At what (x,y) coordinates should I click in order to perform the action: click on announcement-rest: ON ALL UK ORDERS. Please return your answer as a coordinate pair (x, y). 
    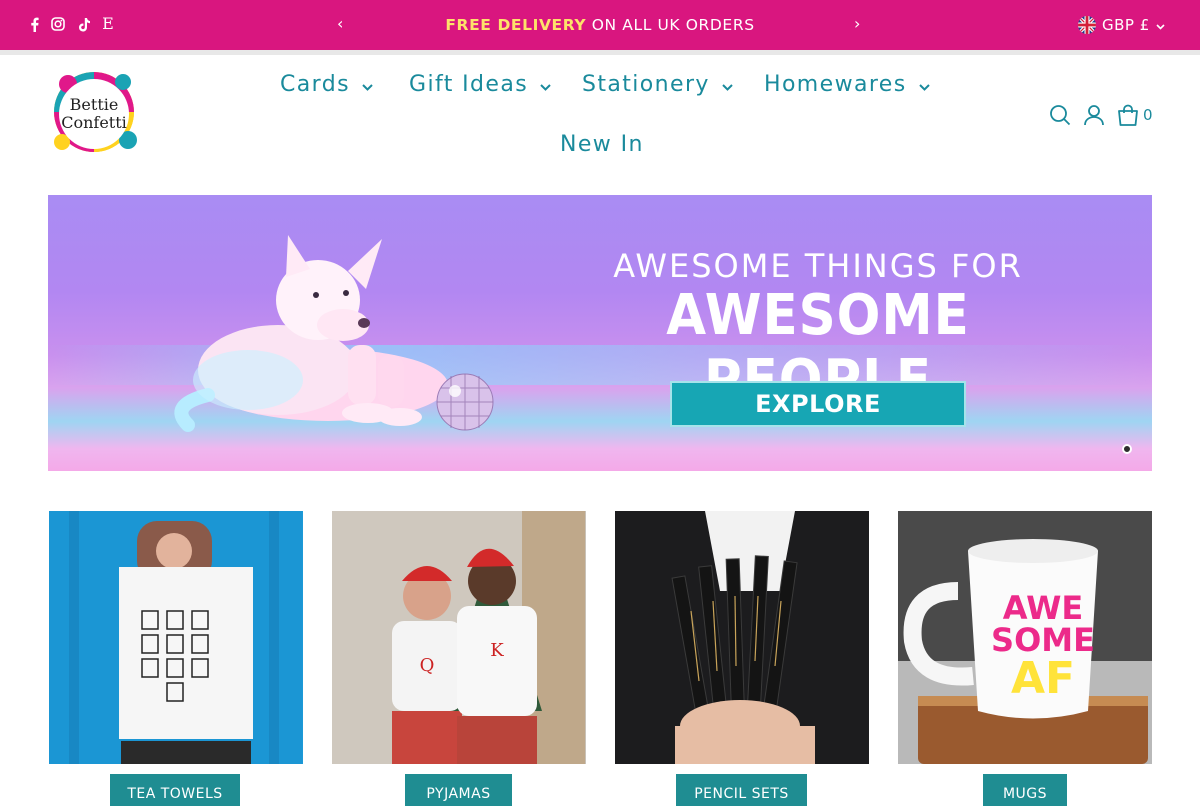
    Looking at the image, I should click on (670, 25).